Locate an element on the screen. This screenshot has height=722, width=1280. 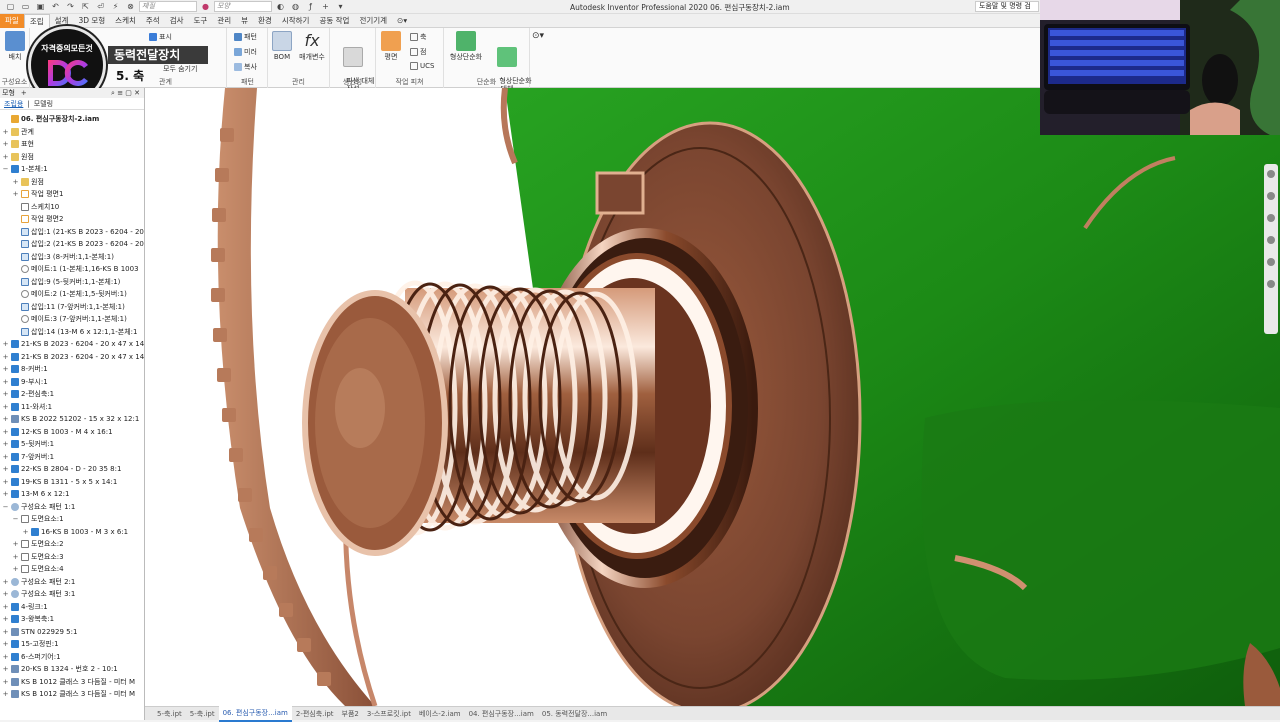
tree-node: + 도면요소:4 is located at coordinates (72, 569).